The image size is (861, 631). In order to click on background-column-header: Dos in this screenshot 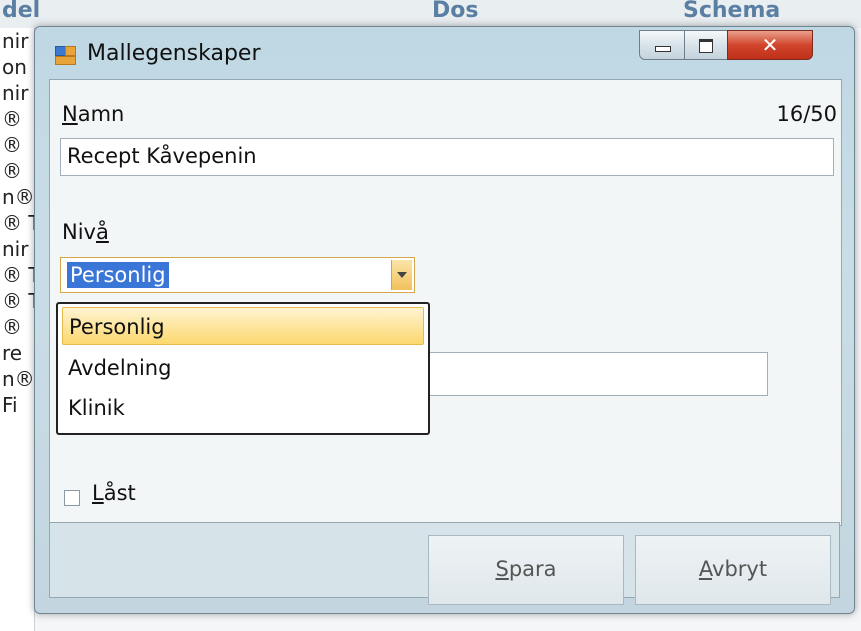, I will do `click(455, 11)`.